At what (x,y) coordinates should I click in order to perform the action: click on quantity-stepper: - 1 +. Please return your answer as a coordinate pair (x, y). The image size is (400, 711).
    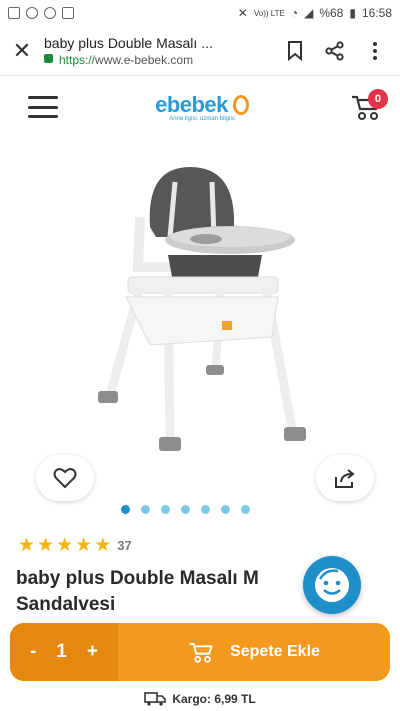
    Looking at the image, I should click on (64, 652).